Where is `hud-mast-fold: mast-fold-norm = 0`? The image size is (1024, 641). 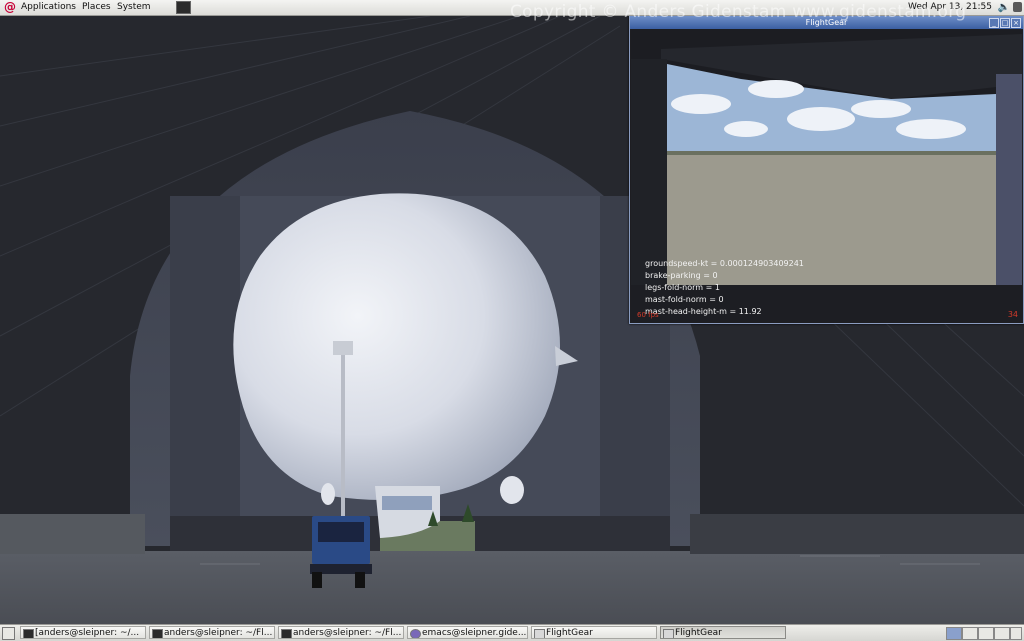 hud-mast-fold: mast-fold-norm = 0 is located at coordinates (684, 299).